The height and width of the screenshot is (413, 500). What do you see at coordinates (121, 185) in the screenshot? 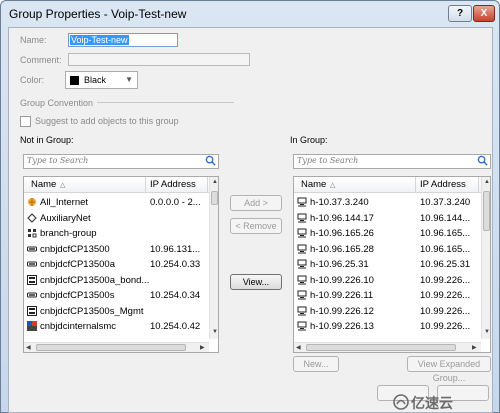
I see `list-header: Name △ IP Address` at bounding box center [121, 185].